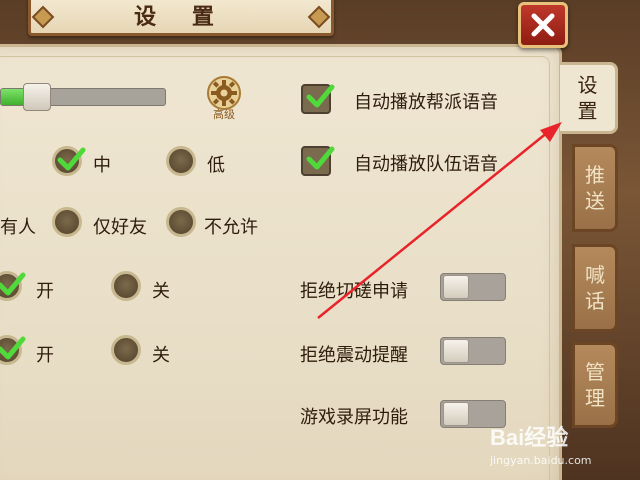 Image resolution: width=640 pixels, height=480 pixels. What do you see at coordinates (37, 97) in the screenshot?
I see `volume-slider-handle` at bounding box center [37, 97].